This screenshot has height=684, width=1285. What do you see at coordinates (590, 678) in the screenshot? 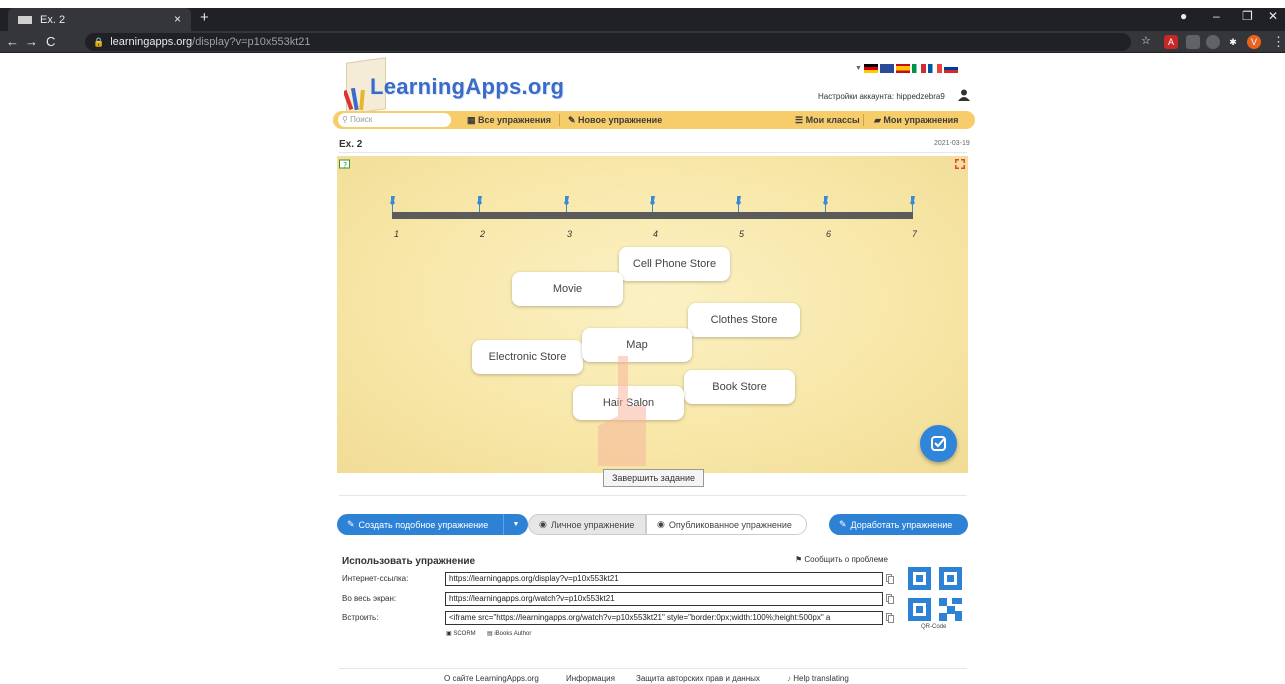
I see `footer-info-link: Информация` at bounding box center [590, 678].